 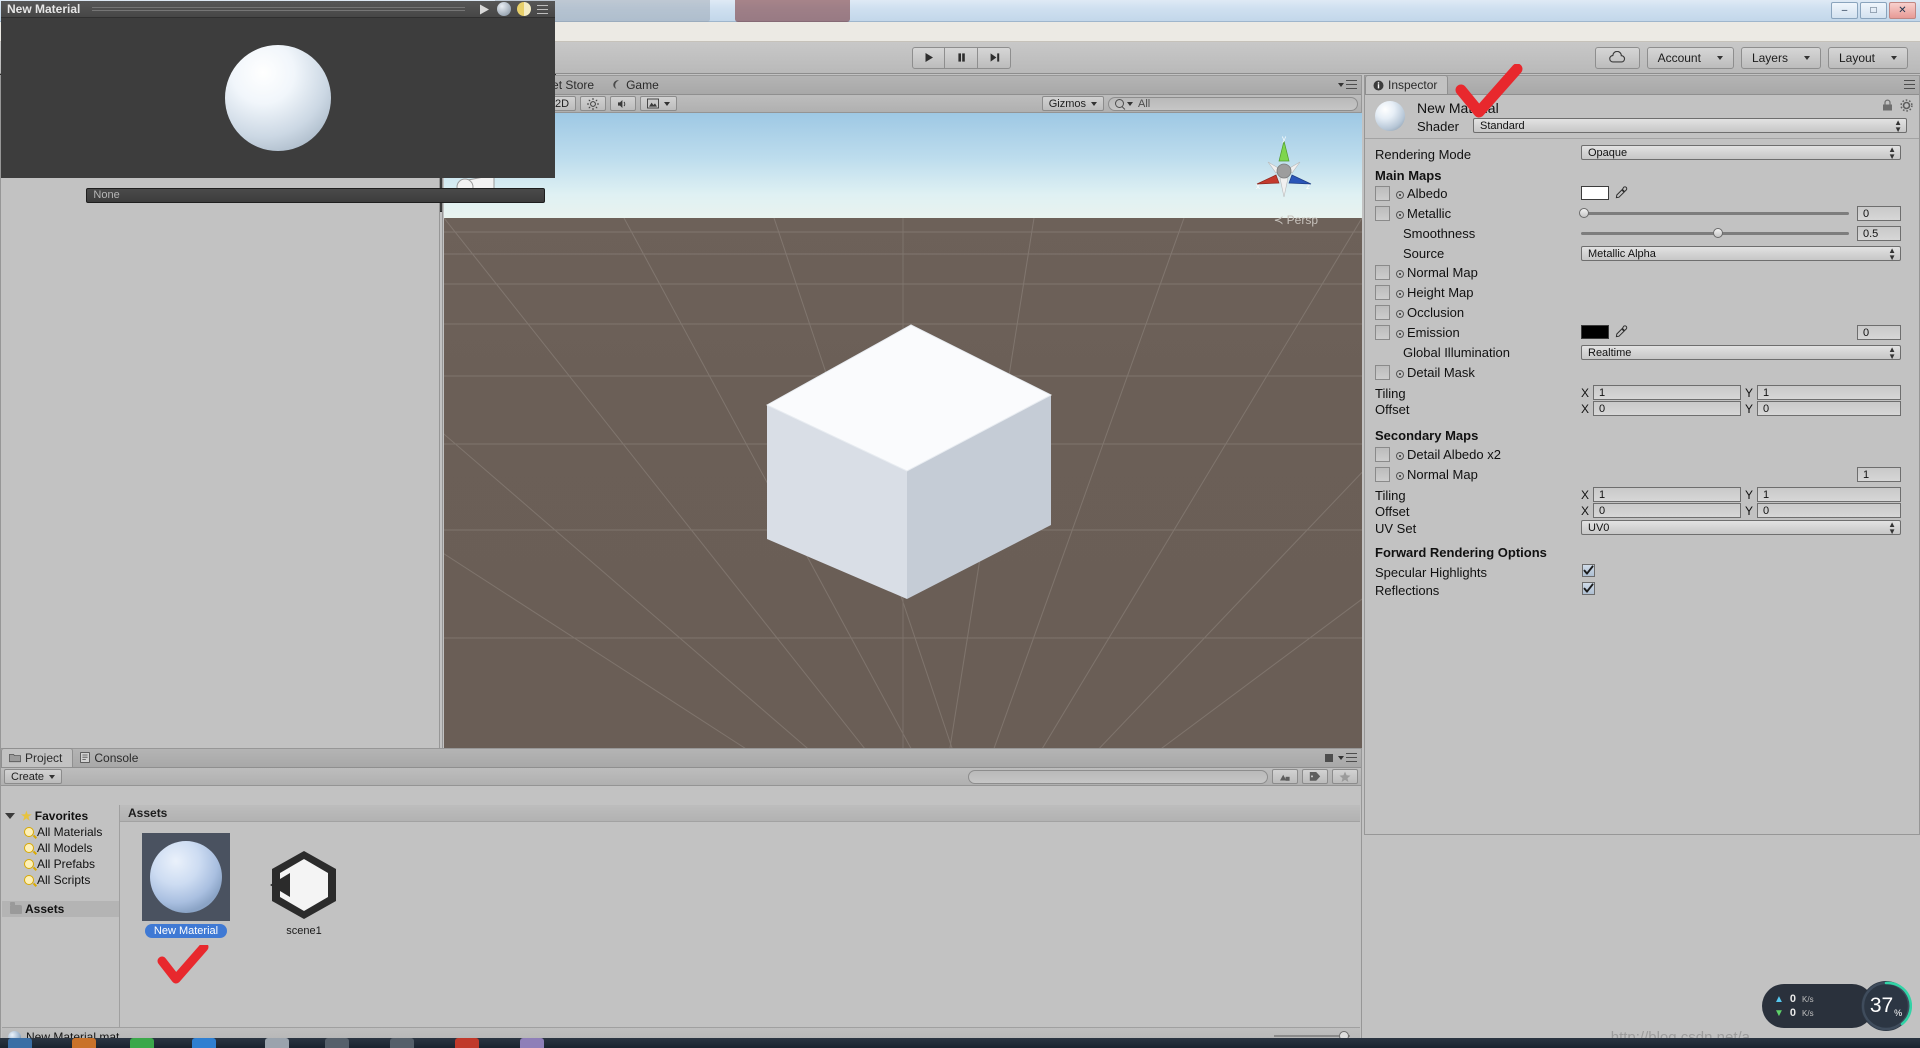 What do you see at coordinates (1382, 372) in the screenshot?
I see `detail-mask-texture-slot` at bounding box center [1382, 372].